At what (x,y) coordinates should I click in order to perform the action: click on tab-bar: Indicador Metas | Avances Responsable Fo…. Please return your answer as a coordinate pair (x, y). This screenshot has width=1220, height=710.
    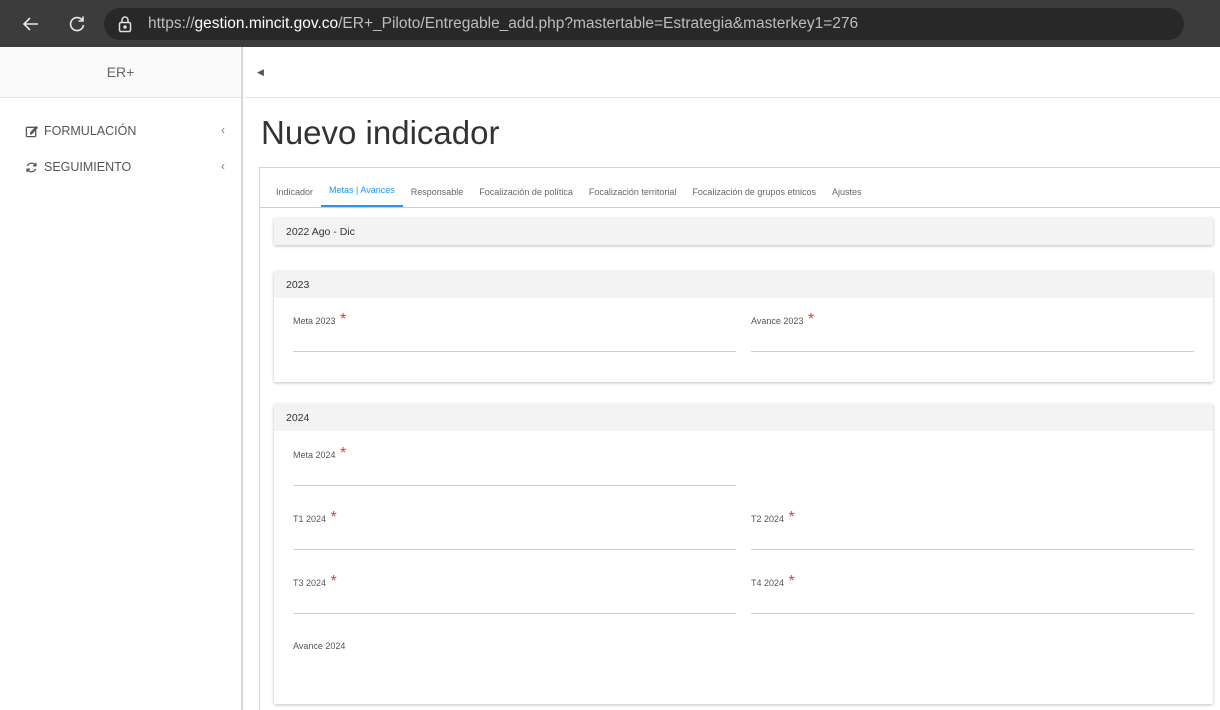
    Looking at the image, I should click on (740, 188).